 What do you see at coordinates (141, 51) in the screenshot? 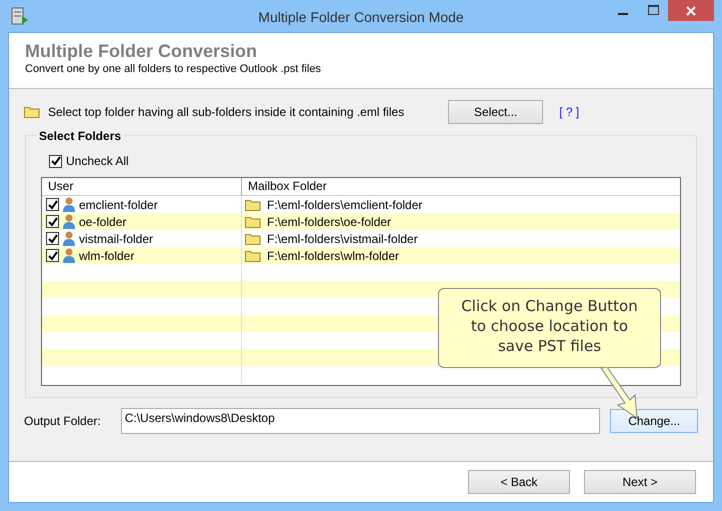
I see `page-heading: Multiple Folder Conversion` at bounding box center [141, 51].